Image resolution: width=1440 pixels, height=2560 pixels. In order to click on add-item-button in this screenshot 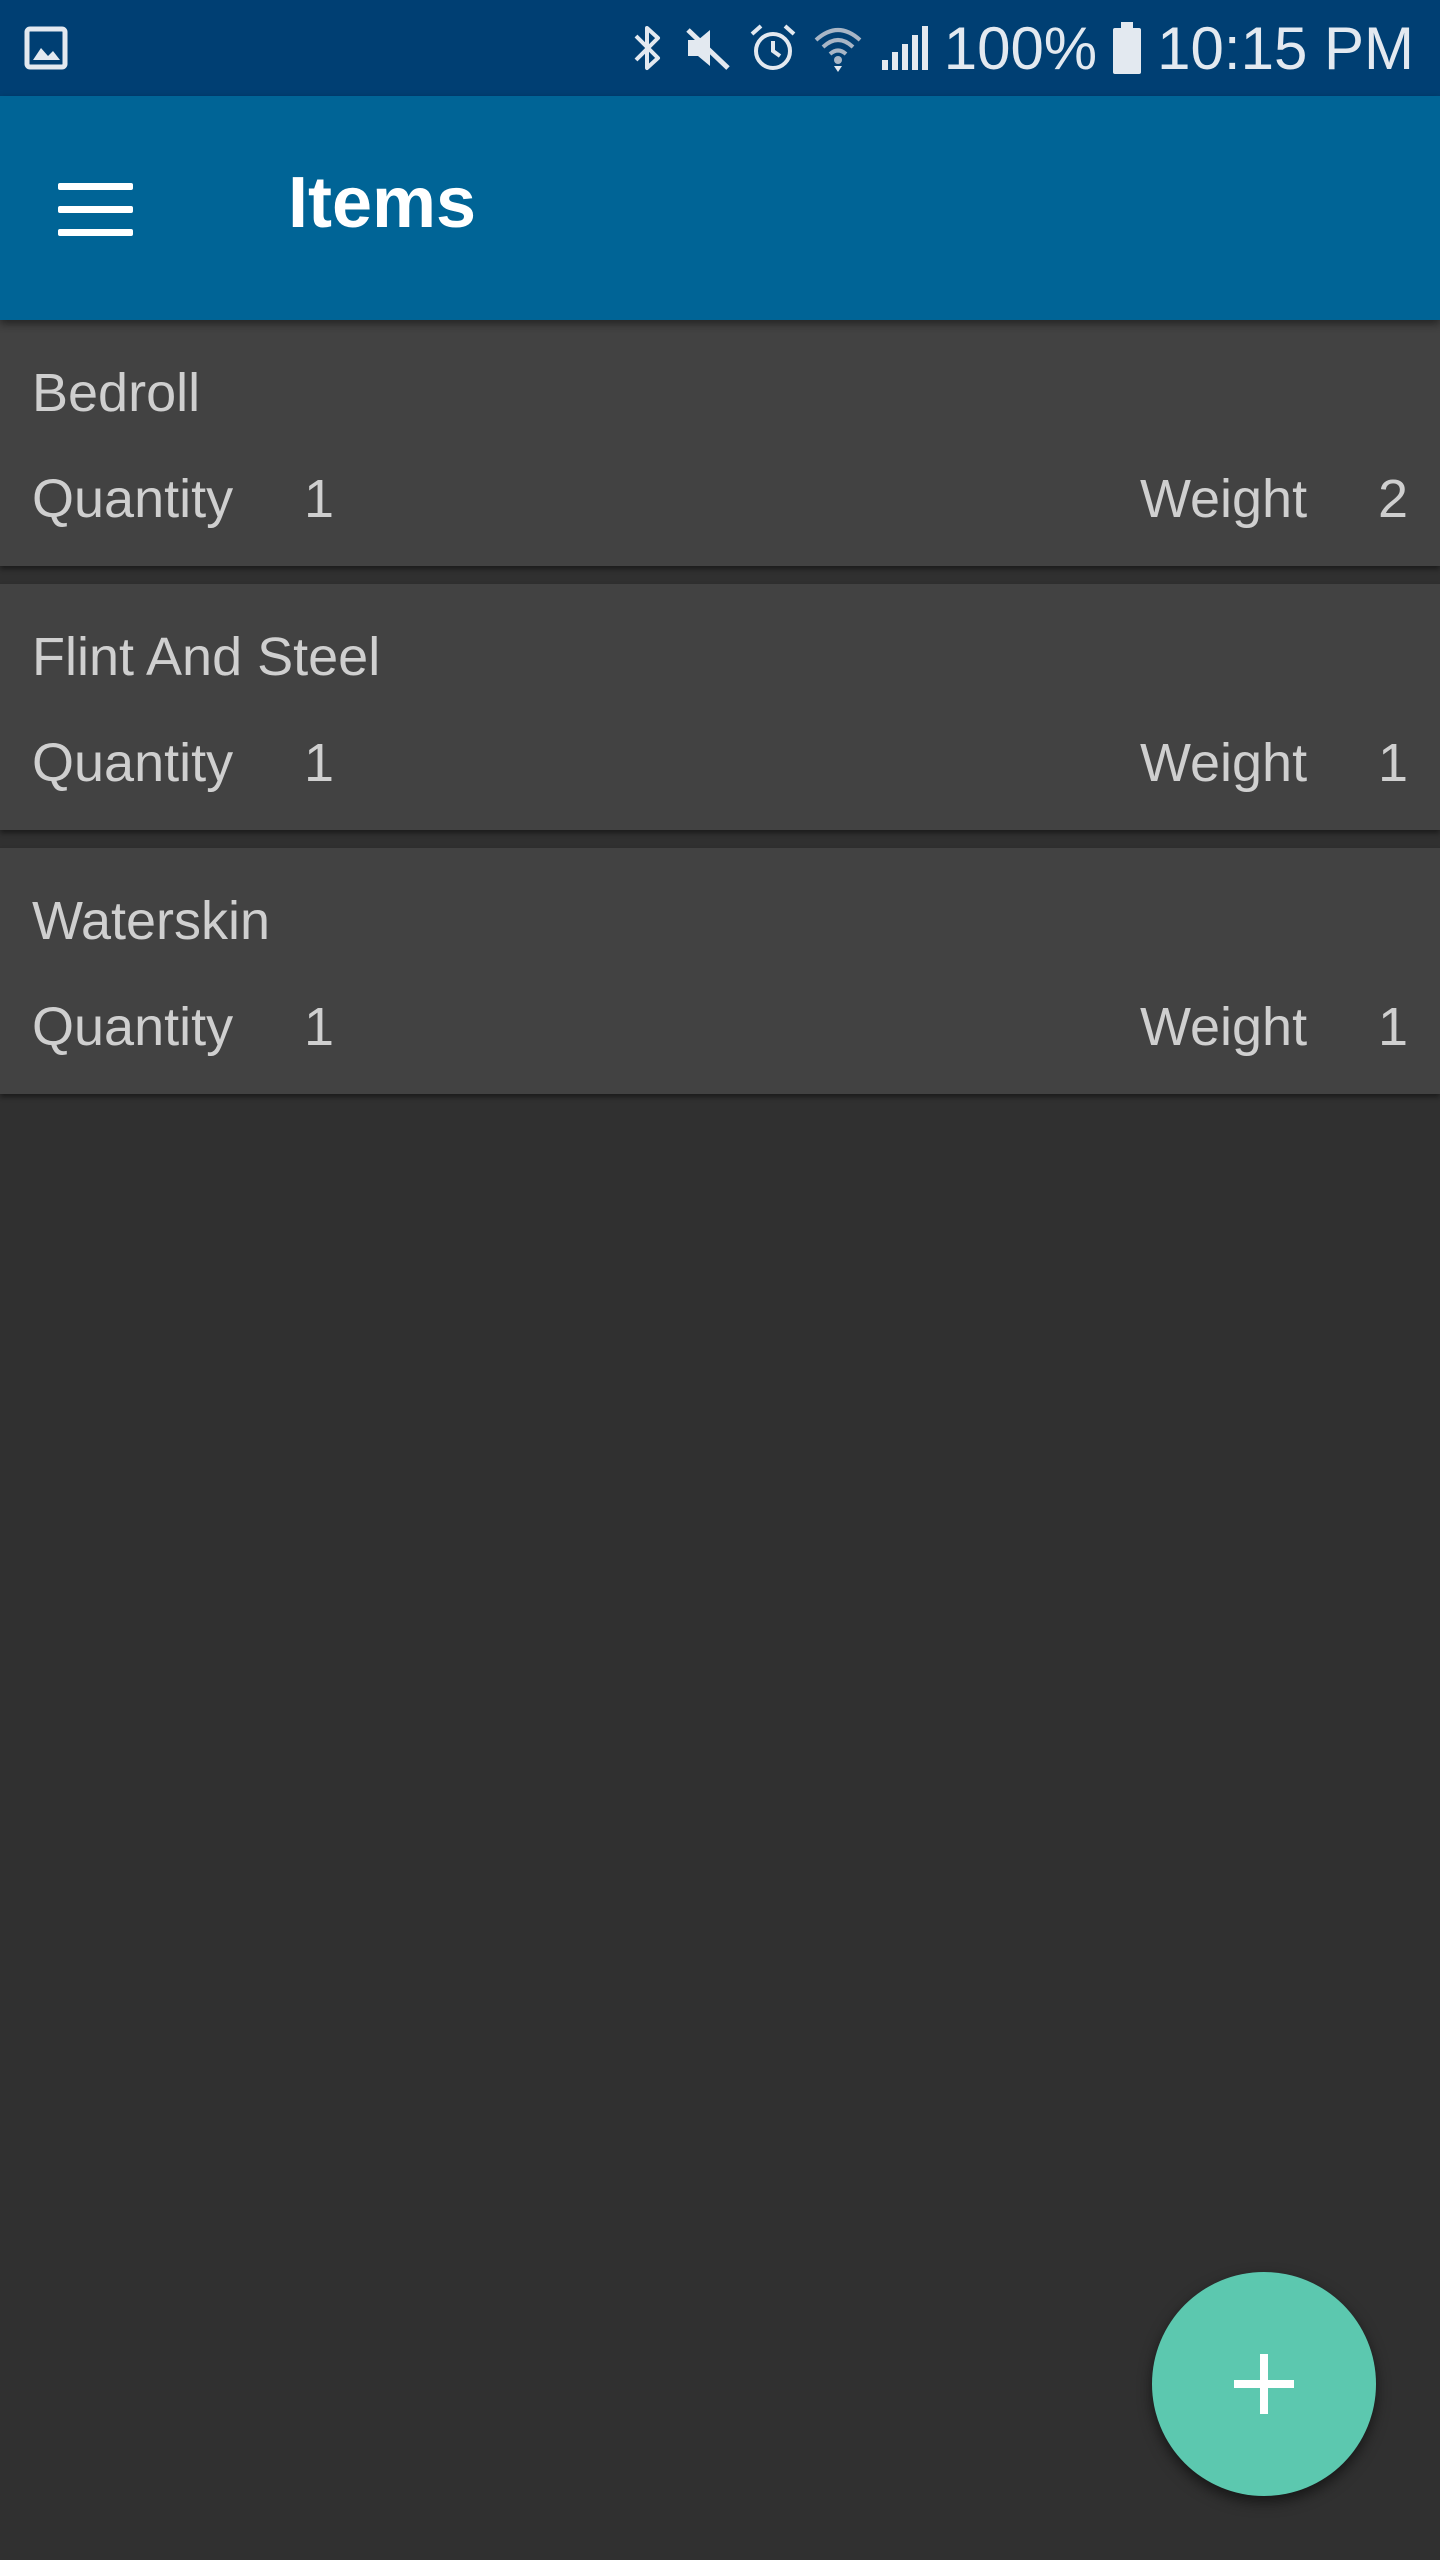, I will do `click(1264, 2384)`.